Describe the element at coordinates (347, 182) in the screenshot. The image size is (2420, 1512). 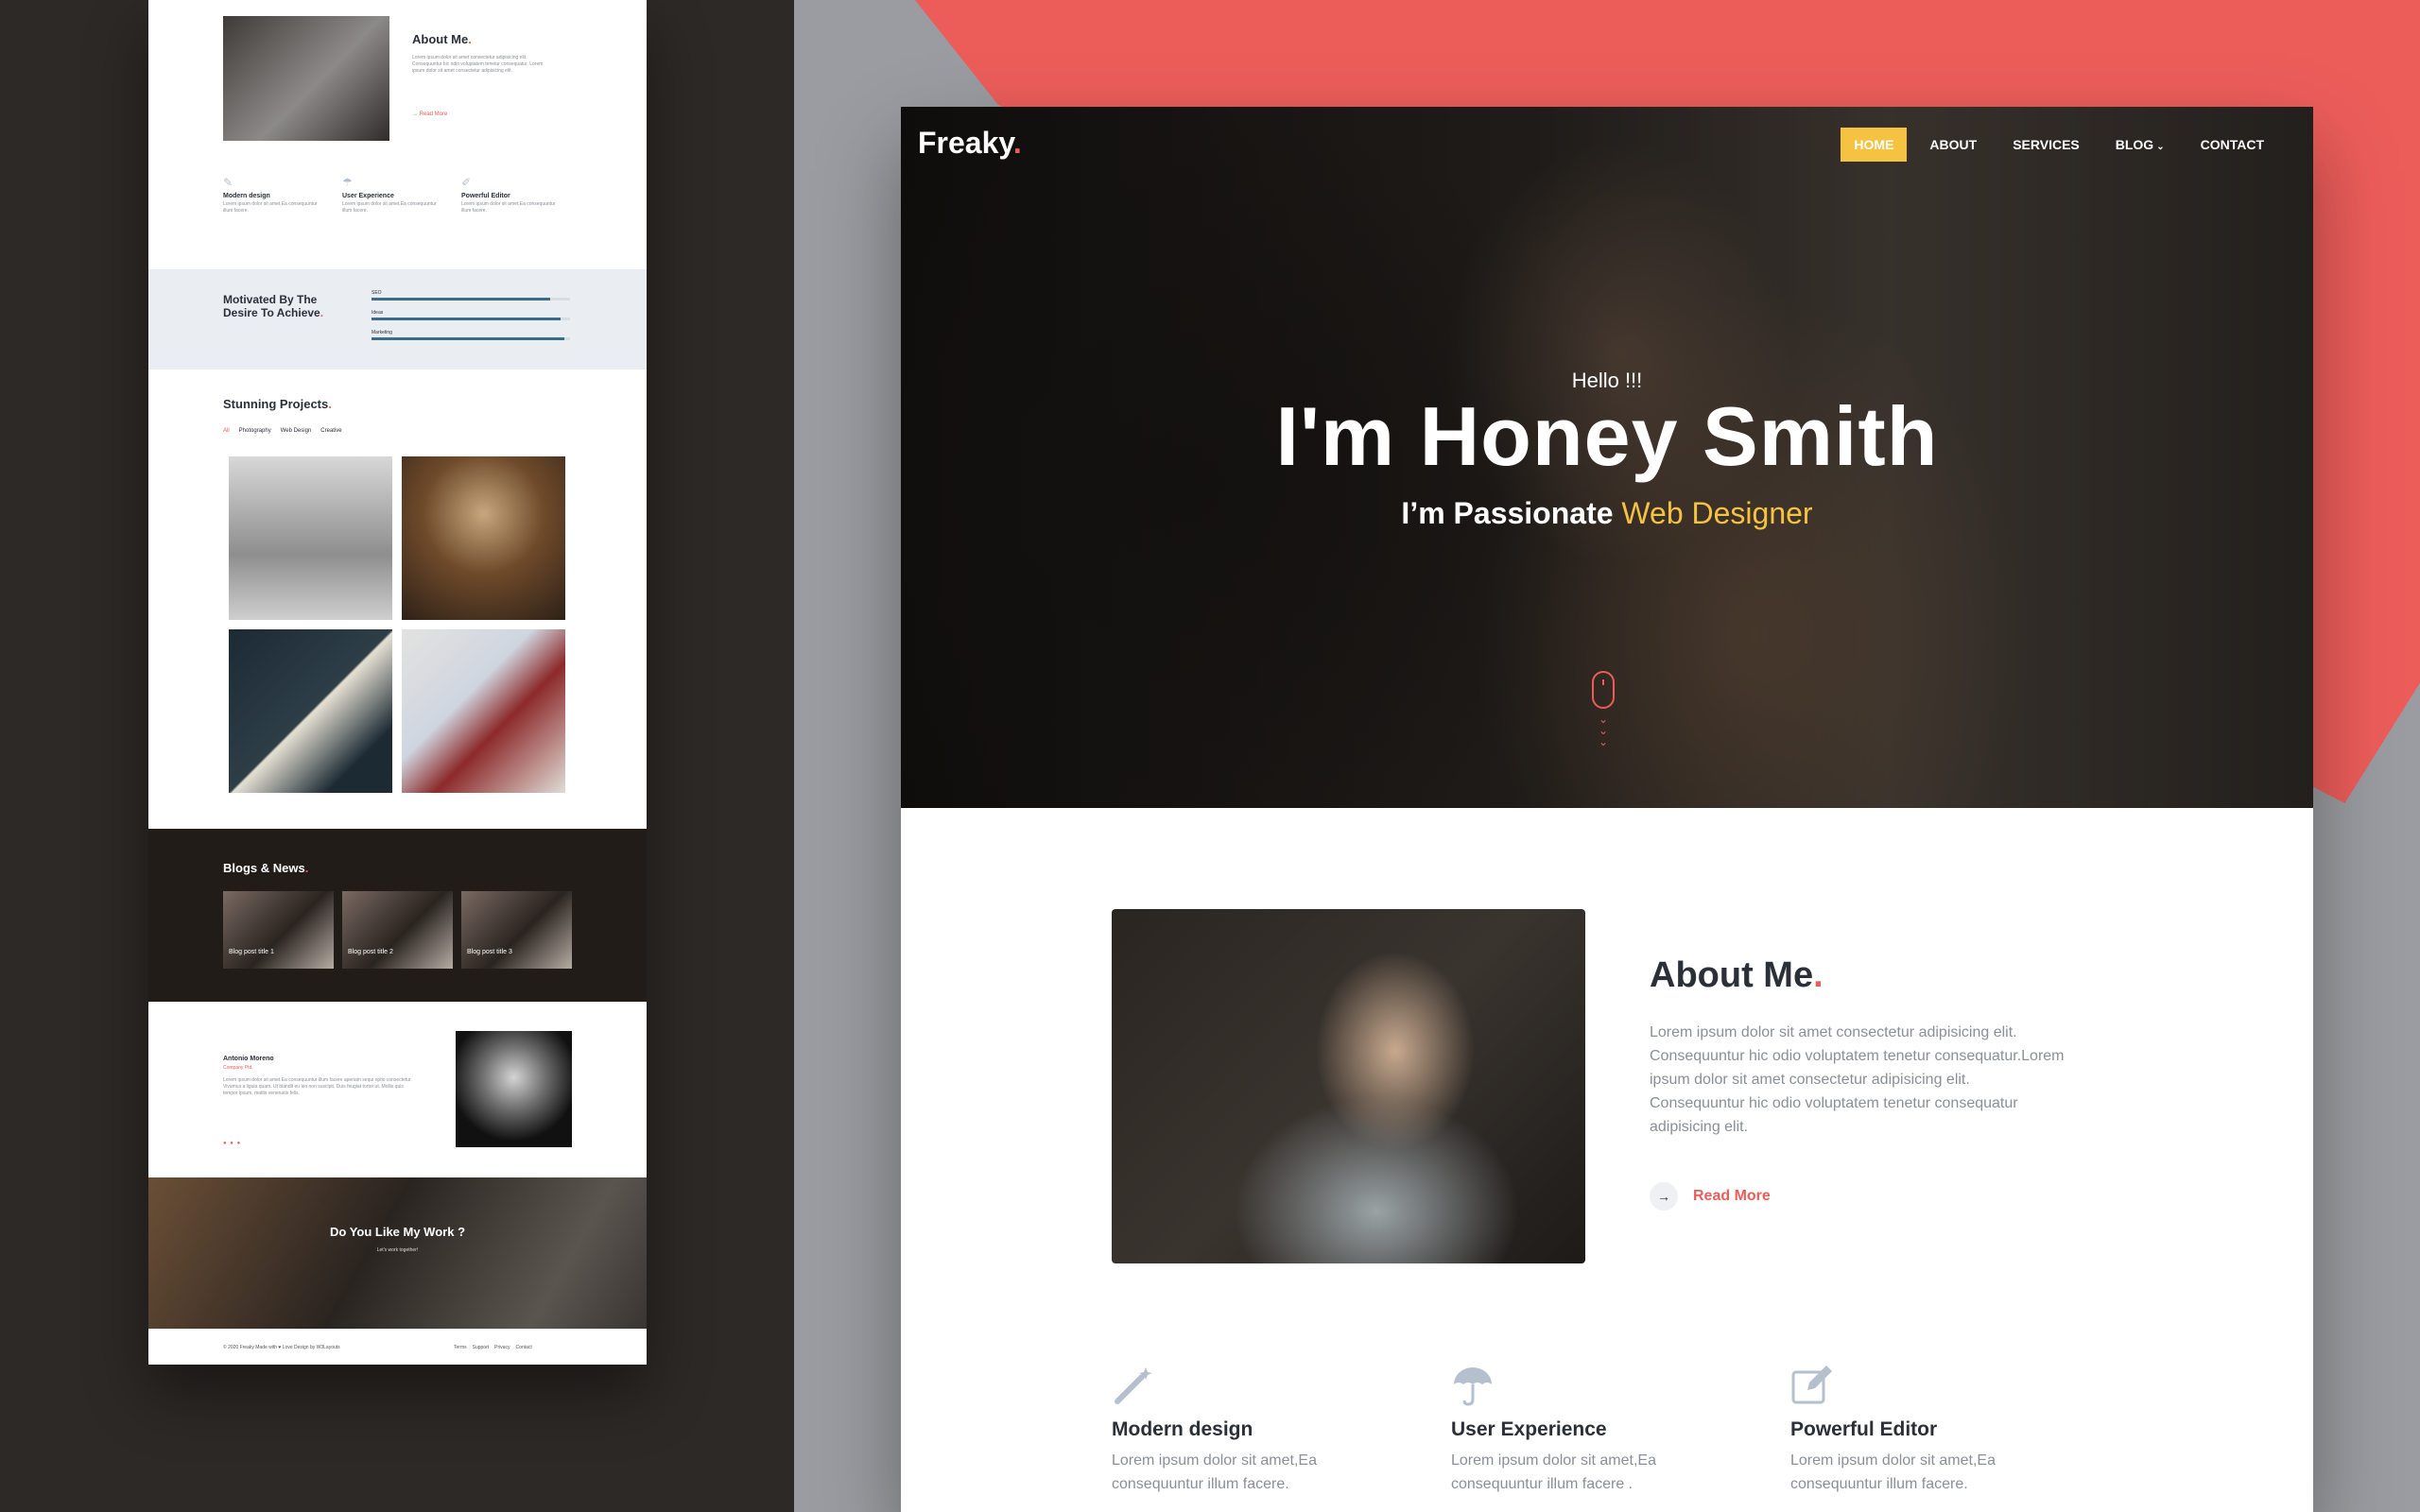
I see `umbrella-icon: ☂` at that location.